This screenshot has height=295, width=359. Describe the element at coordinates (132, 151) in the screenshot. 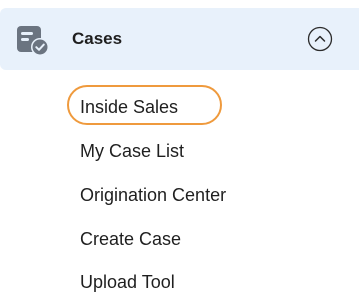

I see `menu-item-my-case-list: My Case List` at that location.